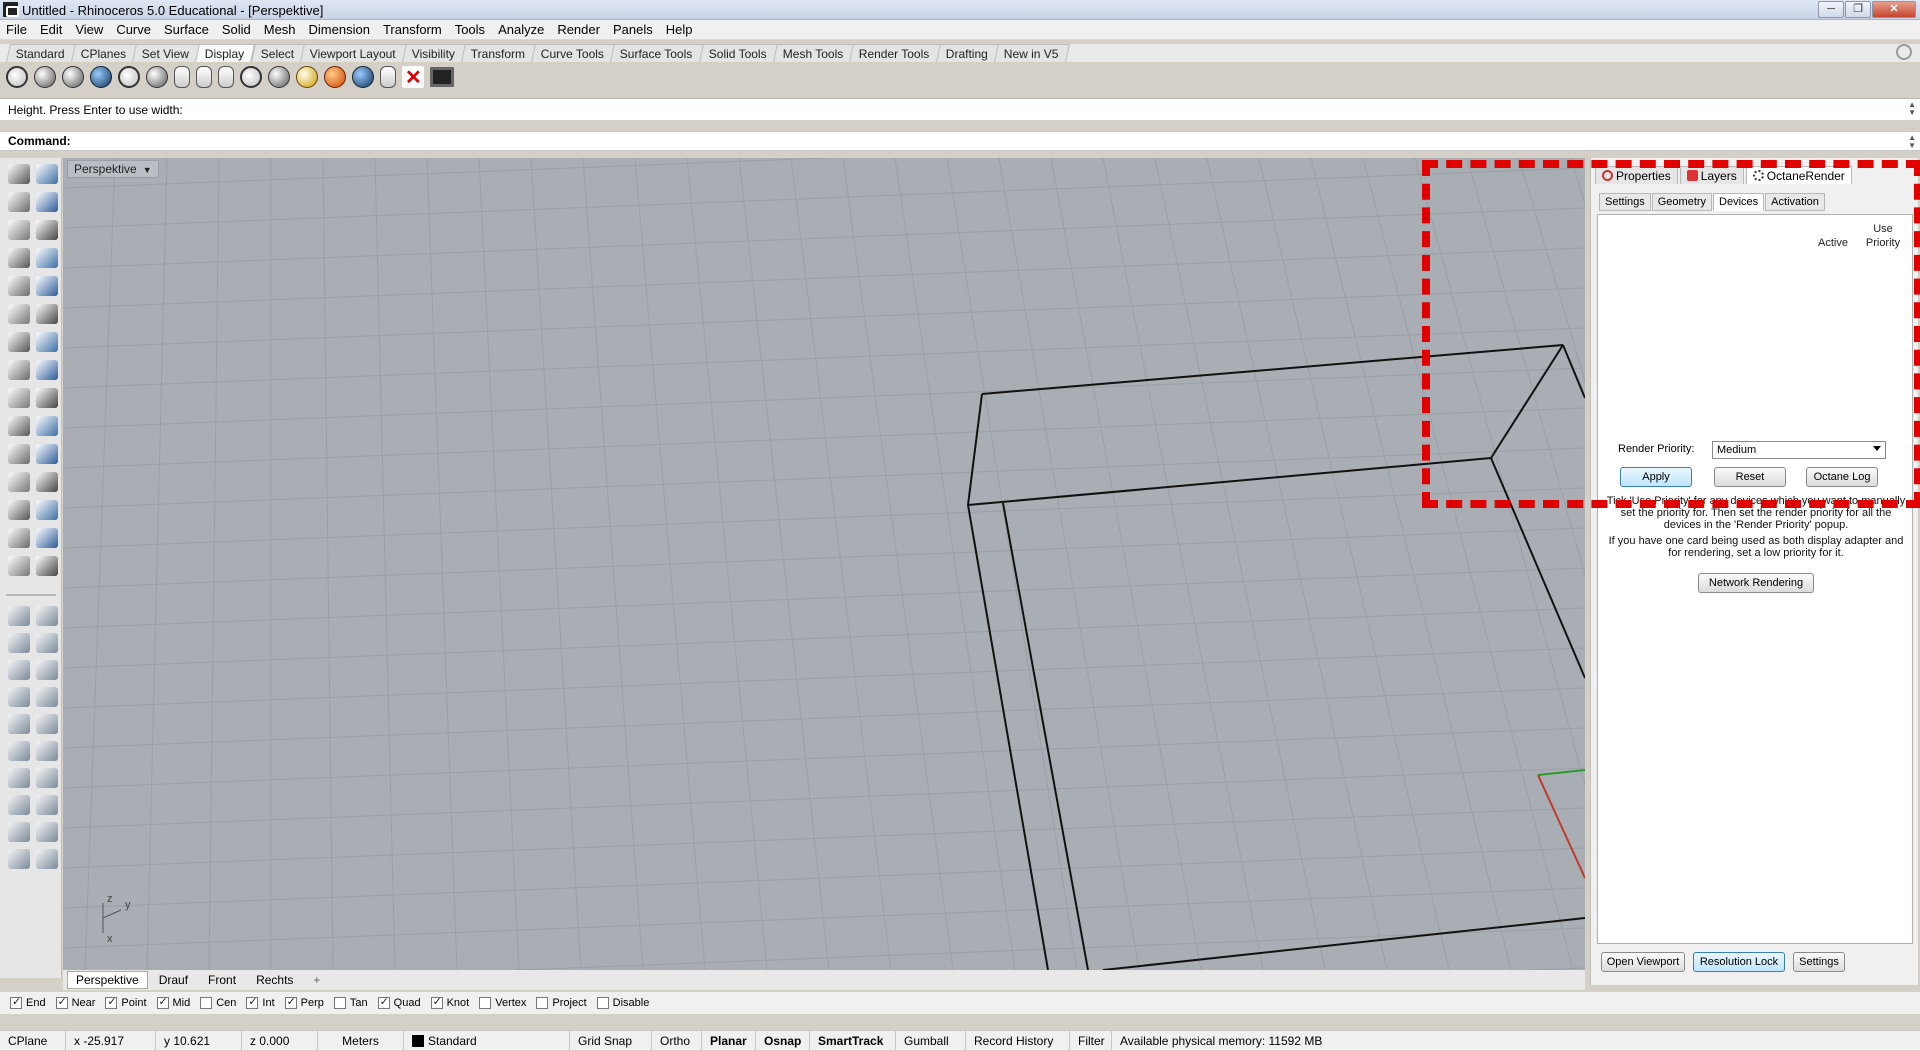  Describe the element at coordinates (19, 426) in the screenshot. I see `split-icon` at that location.